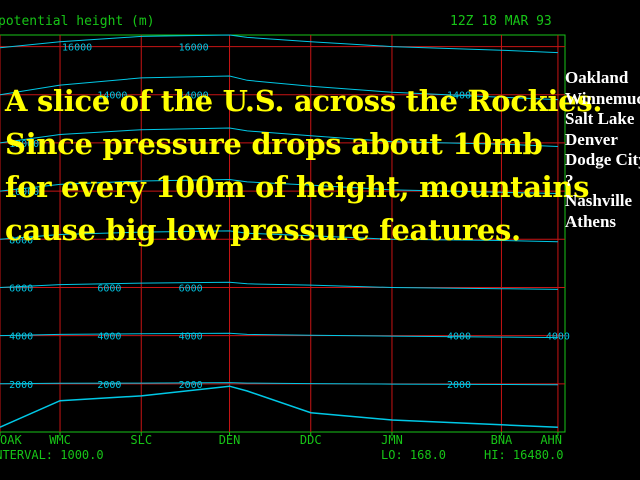 The image size is (640, 480). What do you see at coordinates (52, 455) in the screenshot?
I see `interval-readout: INTERVAL: 1000.0` at bounding box center [52, 455].